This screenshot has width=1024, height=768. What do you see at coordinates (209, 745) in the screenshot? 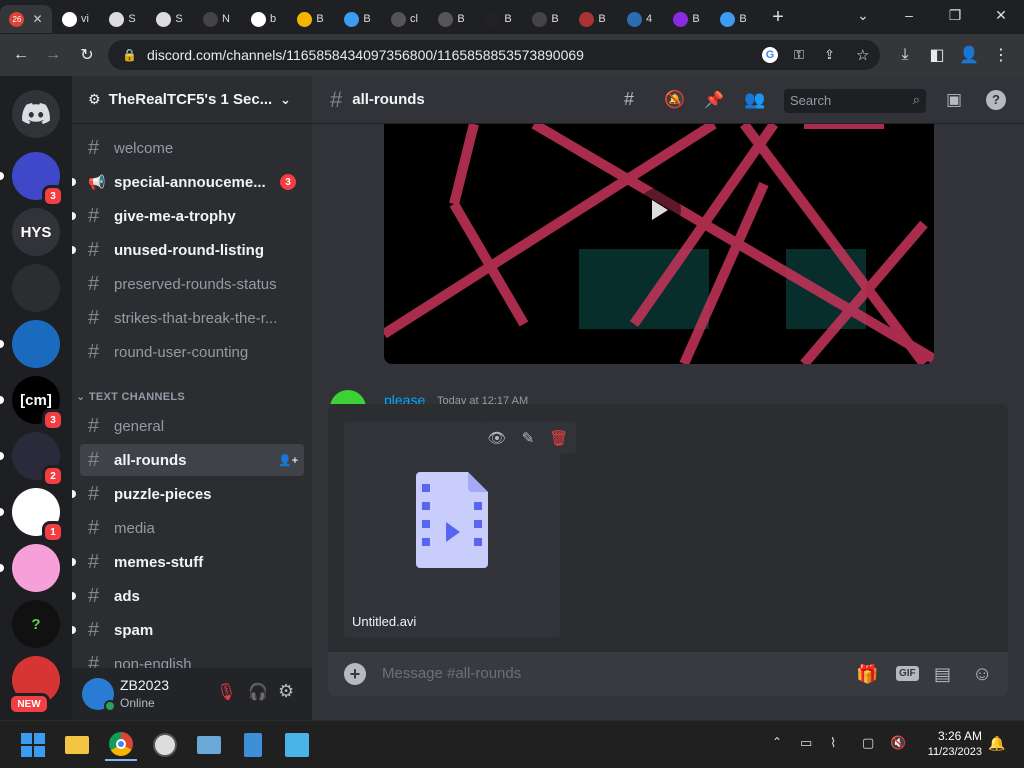
I see `photos-icon` at bounding box center [209, 745].